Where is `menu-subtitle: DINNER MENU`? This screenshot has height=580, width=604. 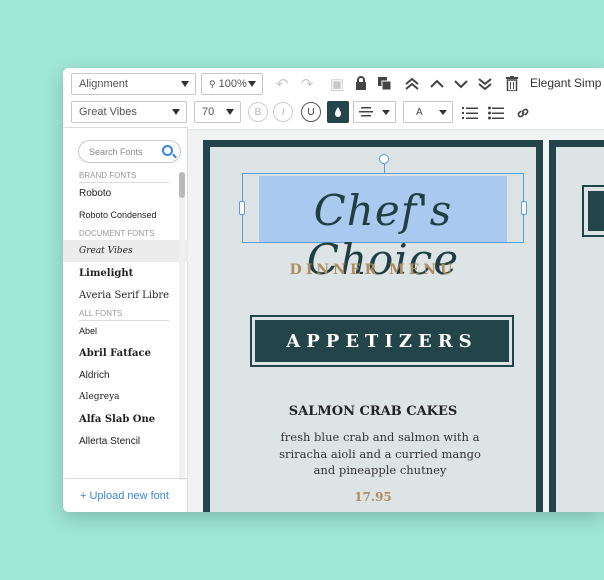 menu-subtitle: DINNER MENU is located at coordinates (373, 270).